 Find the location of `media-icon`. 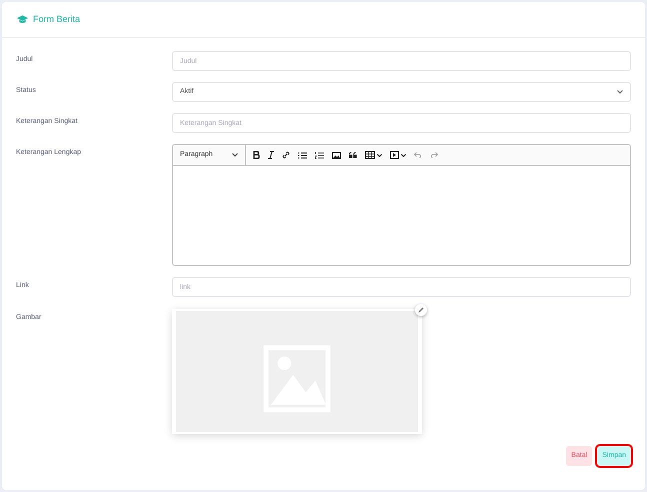

media-icon is located at coordinates (394, 155).